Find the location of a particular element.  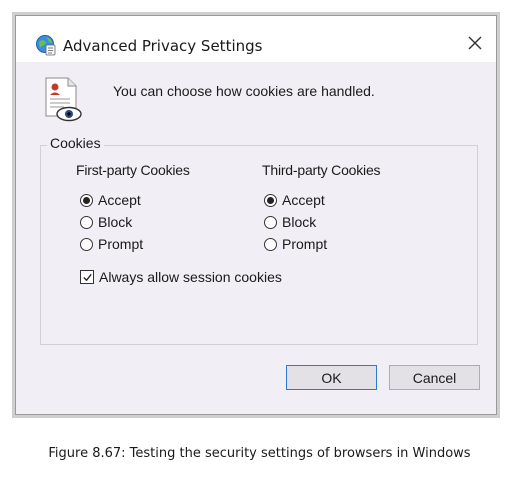

third-party-title: Third-party Cookies is located at coordinates (321, 170).